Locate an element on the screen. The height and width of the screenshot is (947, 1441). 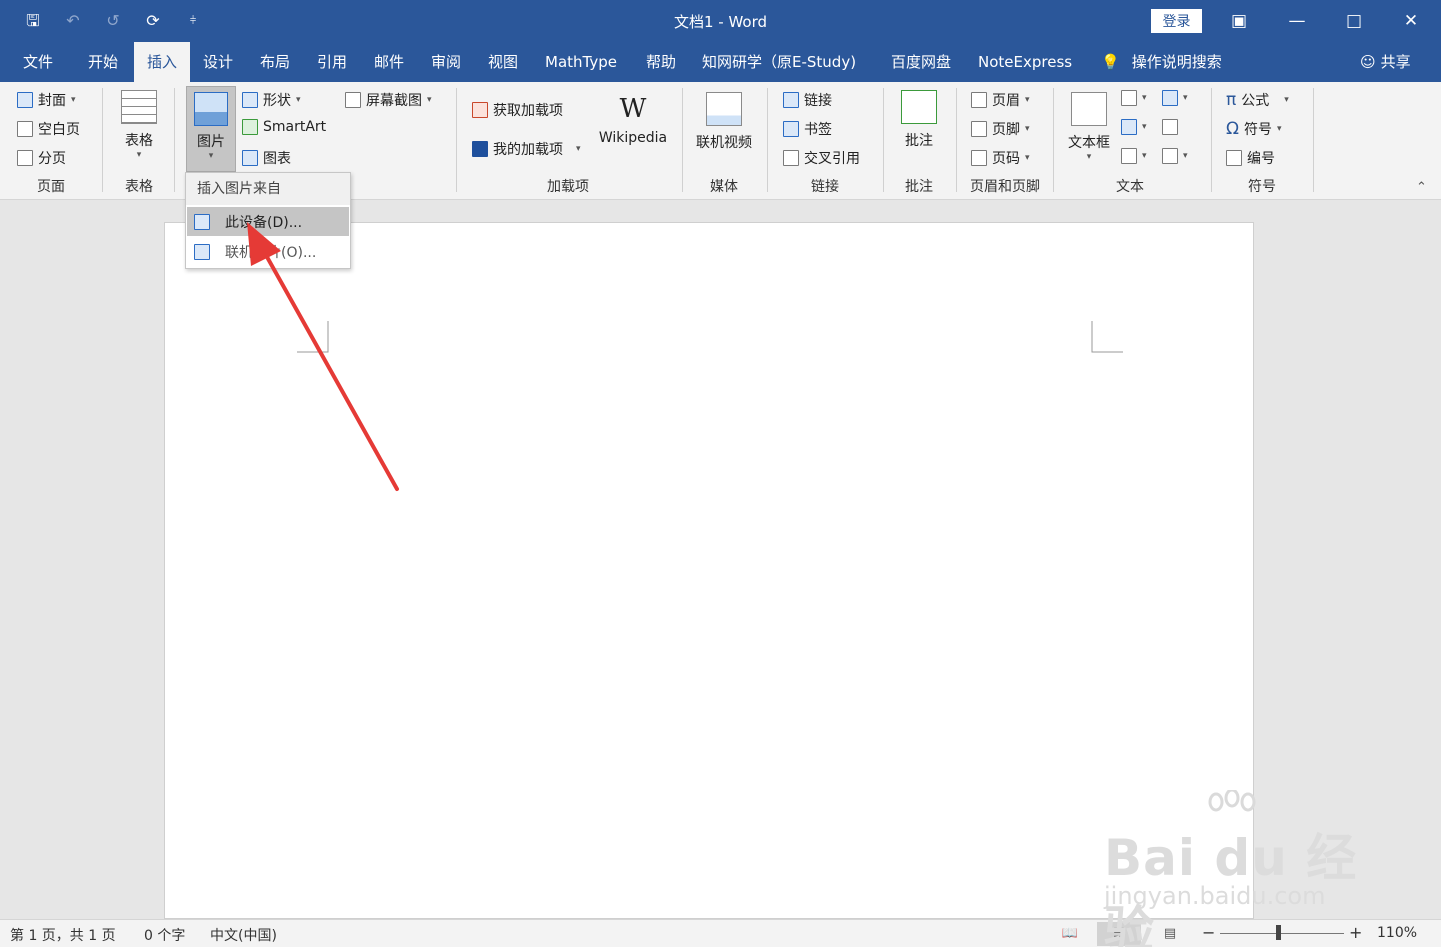
maximize-icon: □ is located at coordinates (1354, 21).